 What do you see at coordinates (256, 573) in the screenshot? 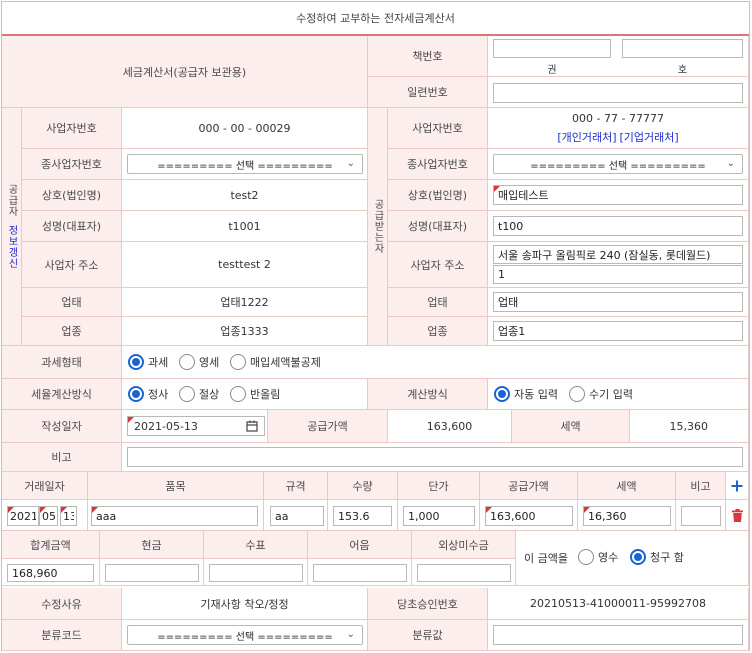
I see `check-input` at bounding box center [256, 573].